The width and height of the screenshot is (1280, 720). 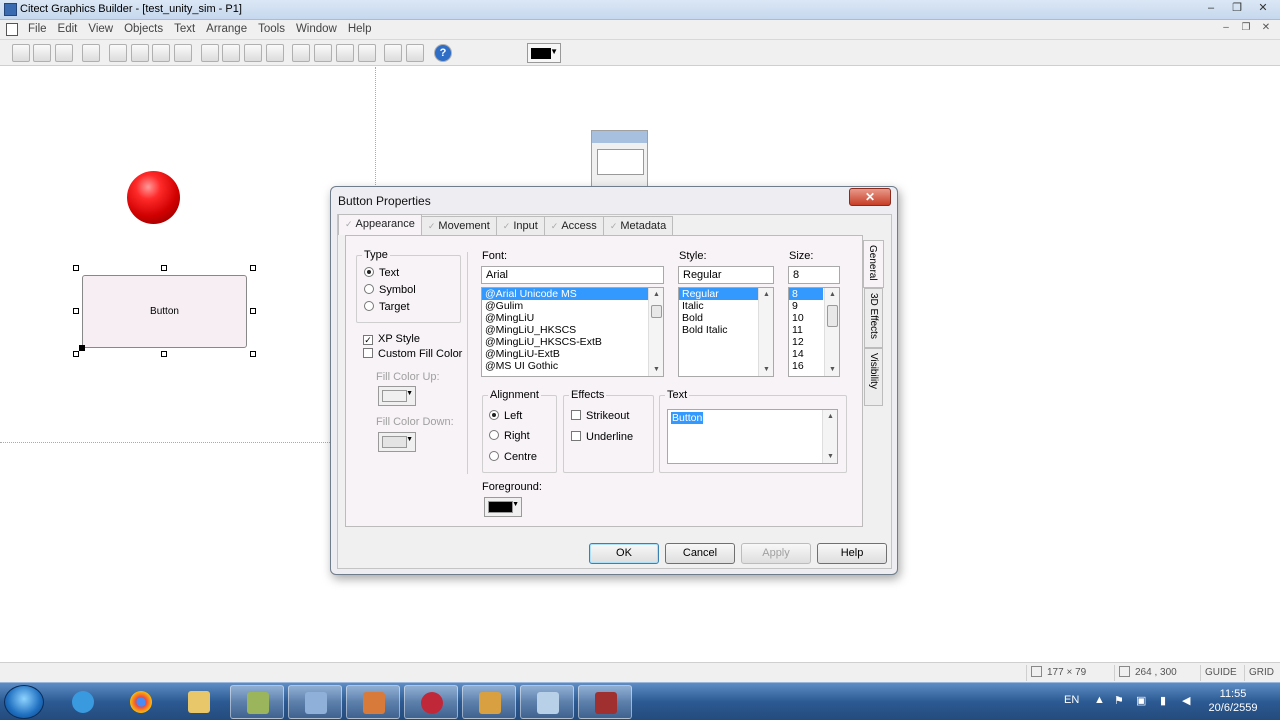 I want to click on network-icon: ▮, so click(x=1163, y=700).